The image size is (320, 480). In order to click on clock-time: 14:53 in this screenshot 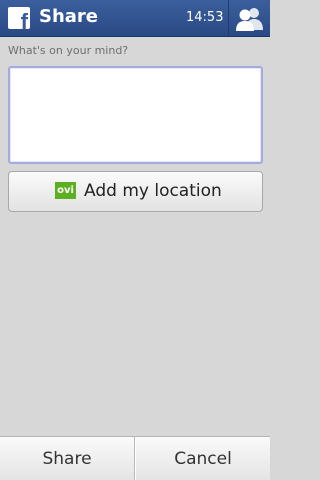, I will do `click(205, 17)`.